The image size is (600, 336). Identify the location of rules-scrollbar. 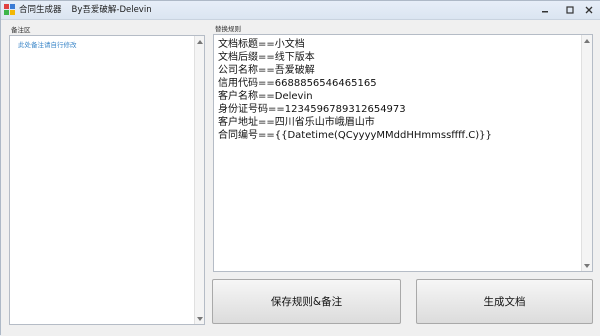
(586, 153).